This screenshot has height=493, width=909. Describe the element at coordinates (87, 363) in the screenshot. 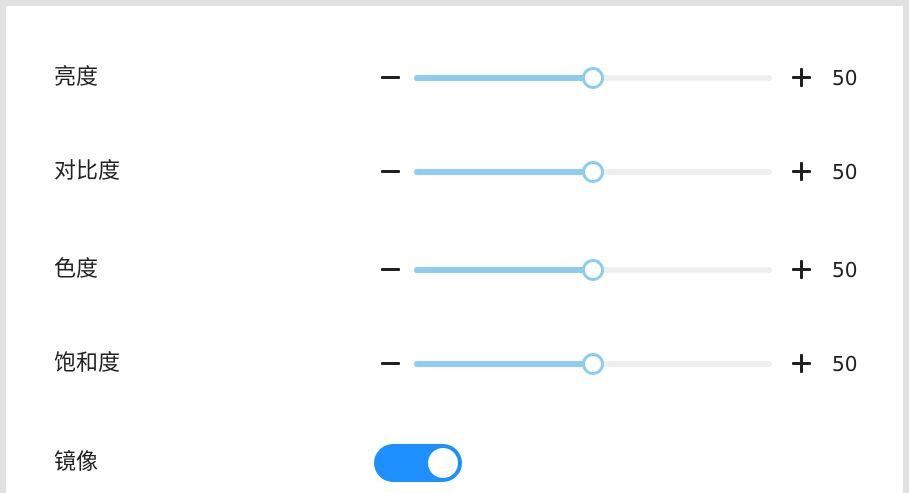

I see `saturation-label: 饱和度` at that location.